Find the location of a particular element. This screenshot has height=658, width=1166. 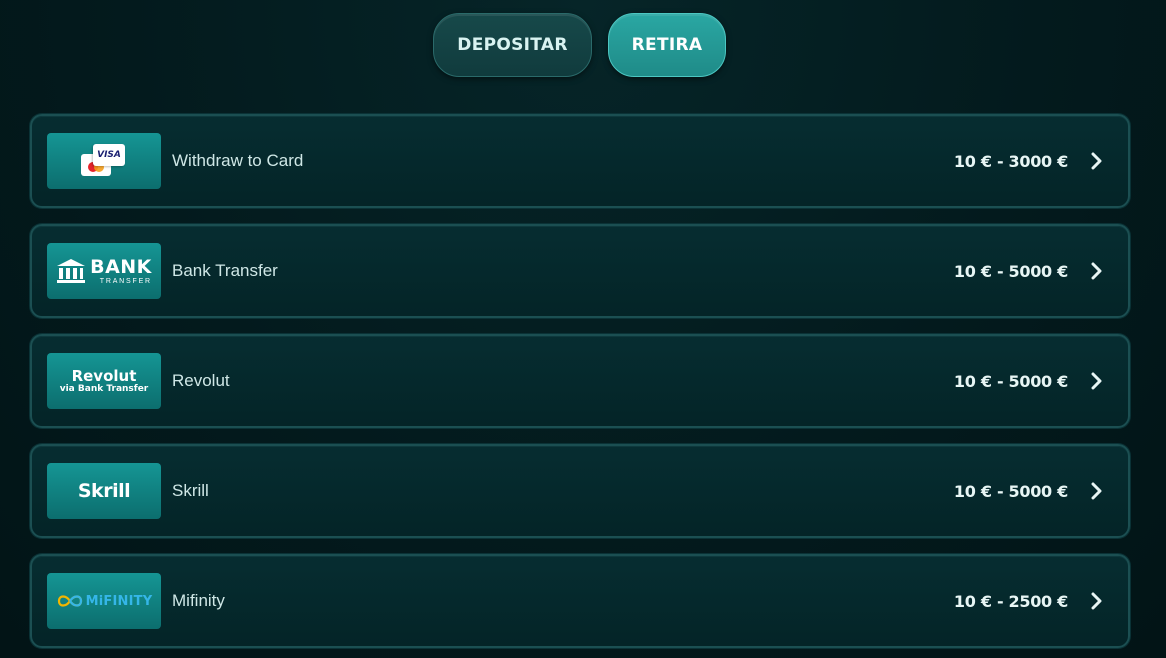

method-limits: 10 € - 3000 € is located at coordinates (1010, 161).